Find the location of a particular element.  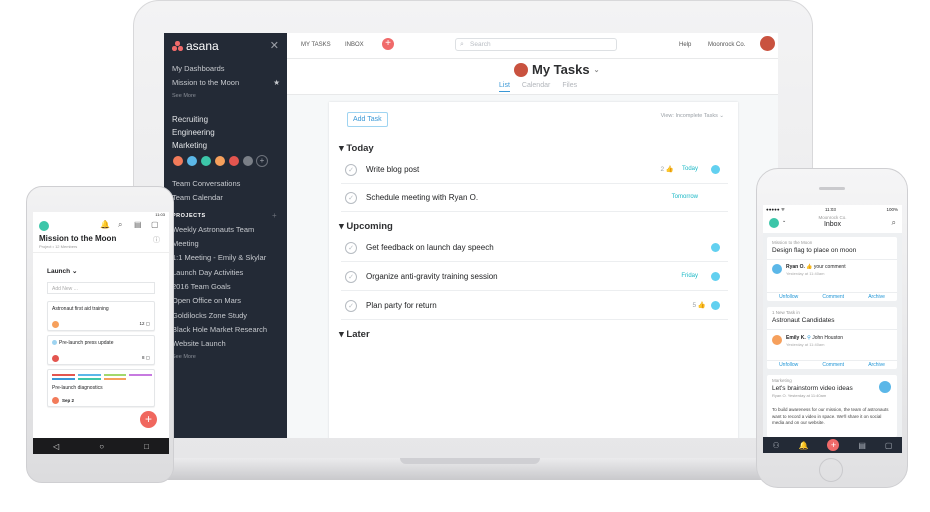

team-engineering: Engineering is located at coordinates (193, 132).